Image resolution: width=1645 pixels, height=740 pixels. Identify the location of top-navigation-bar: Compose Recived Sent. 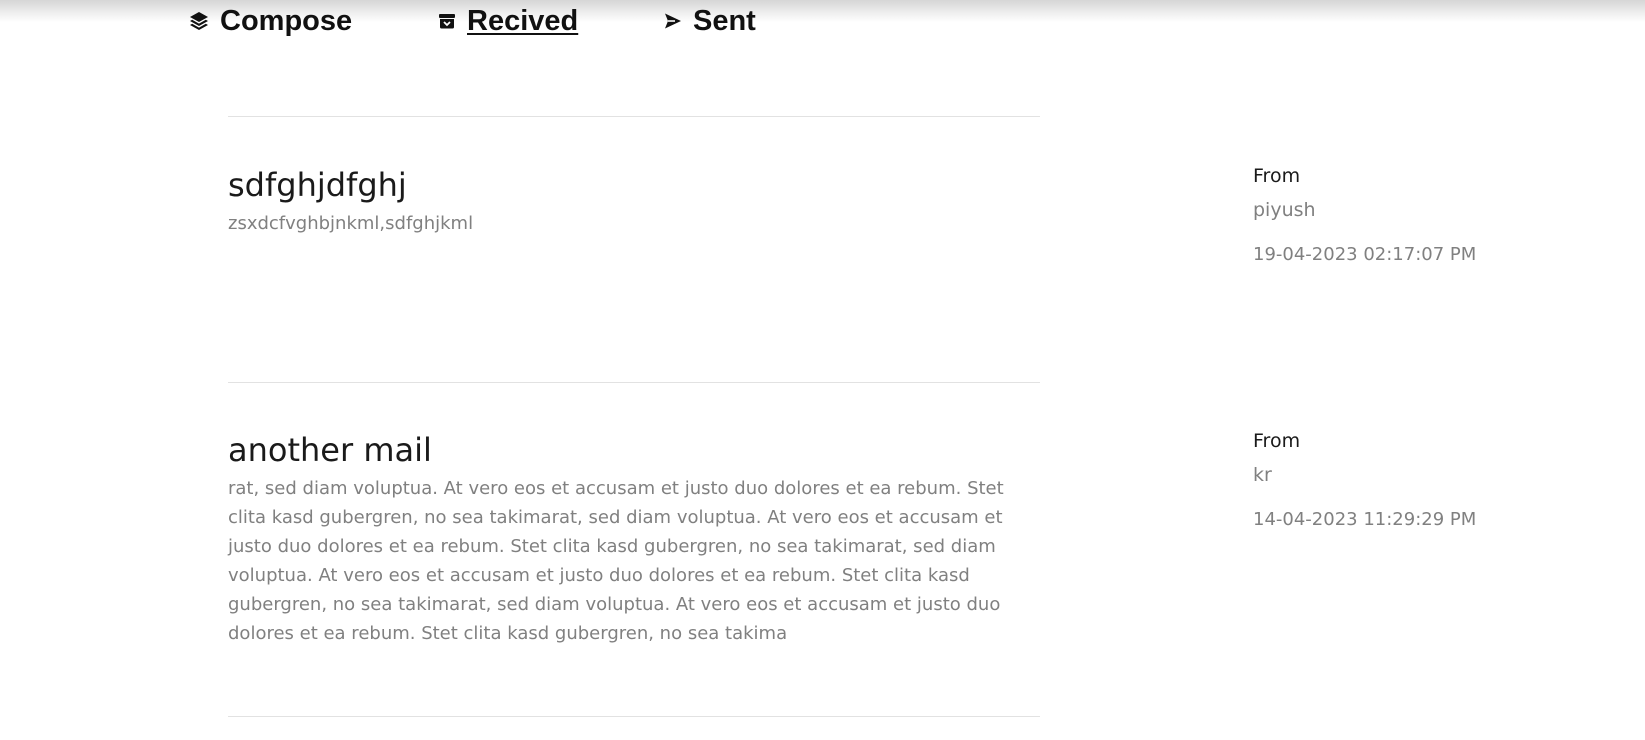
(822, 25).